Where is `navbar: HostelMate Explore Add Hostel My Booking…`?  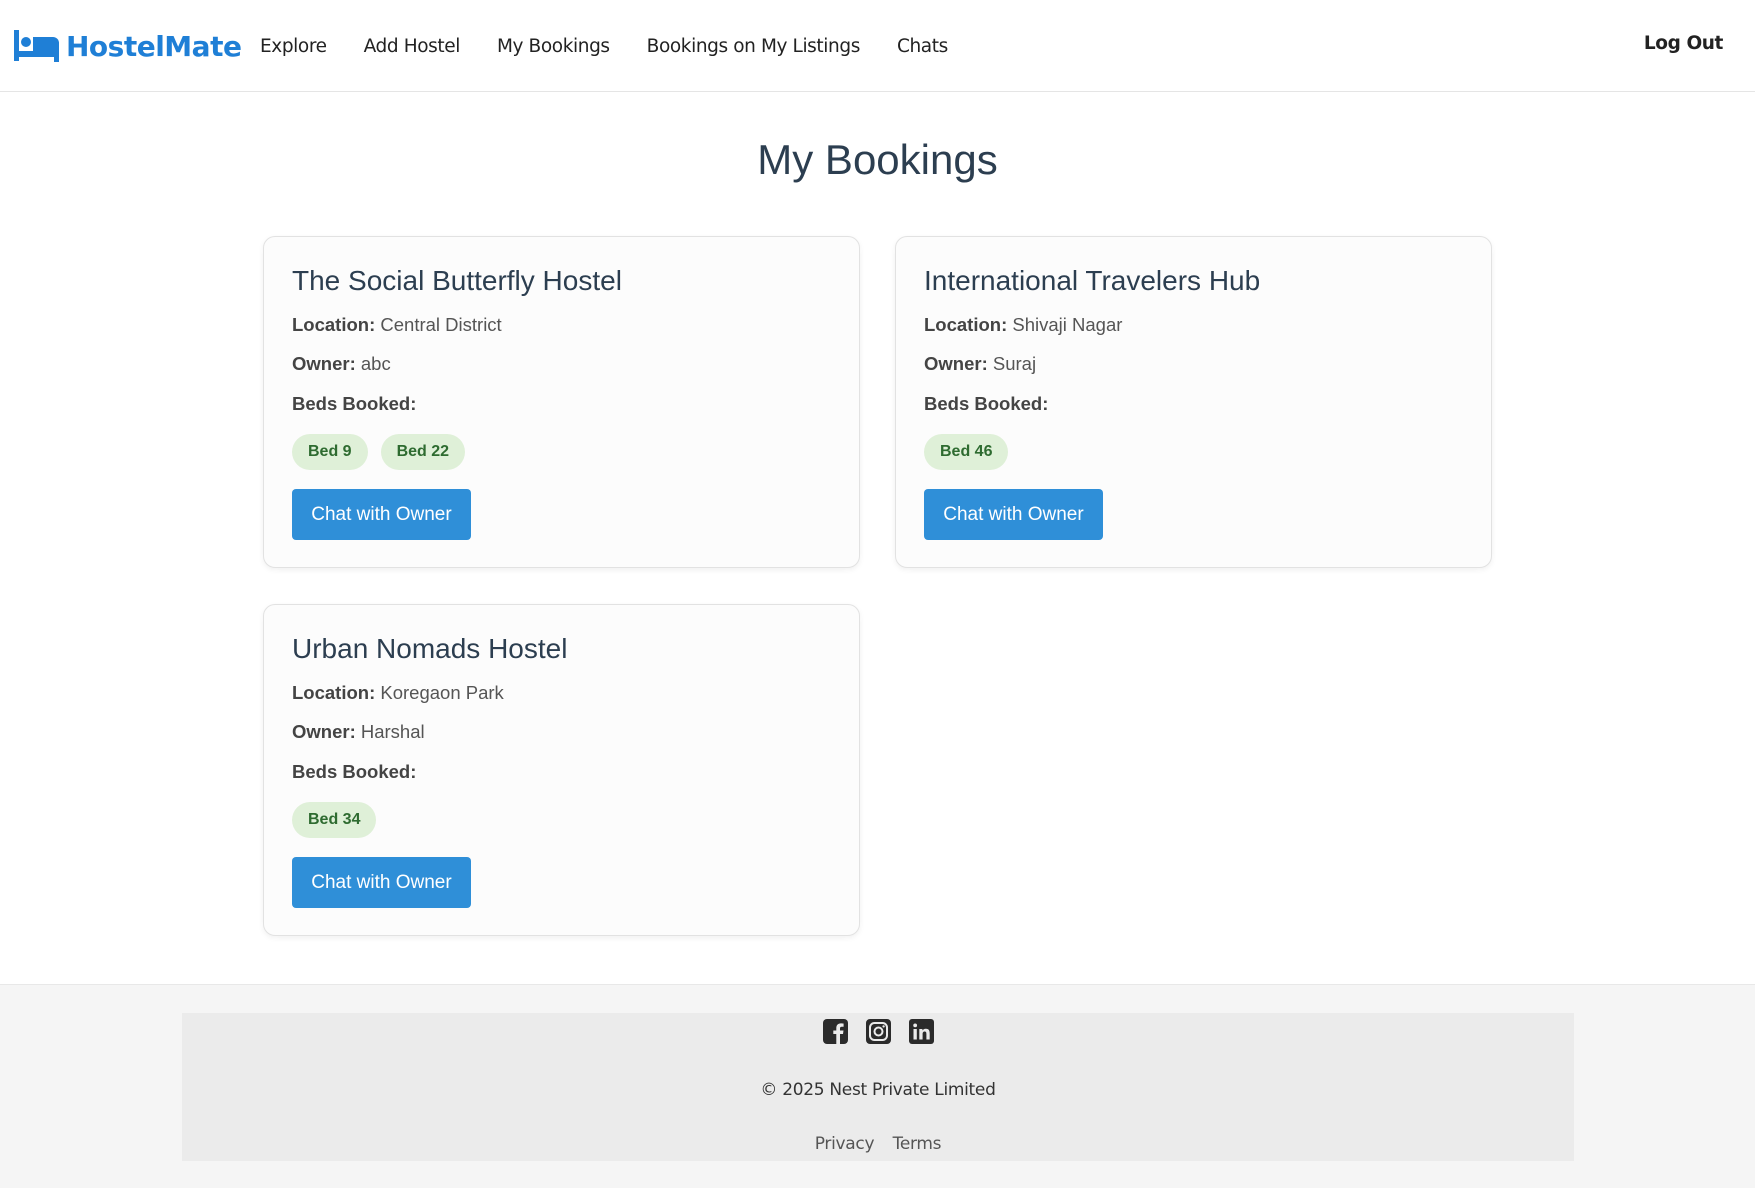
navbar: HostelMate Explore Add Hostel My Booking… is located at coordinates (877, 46).